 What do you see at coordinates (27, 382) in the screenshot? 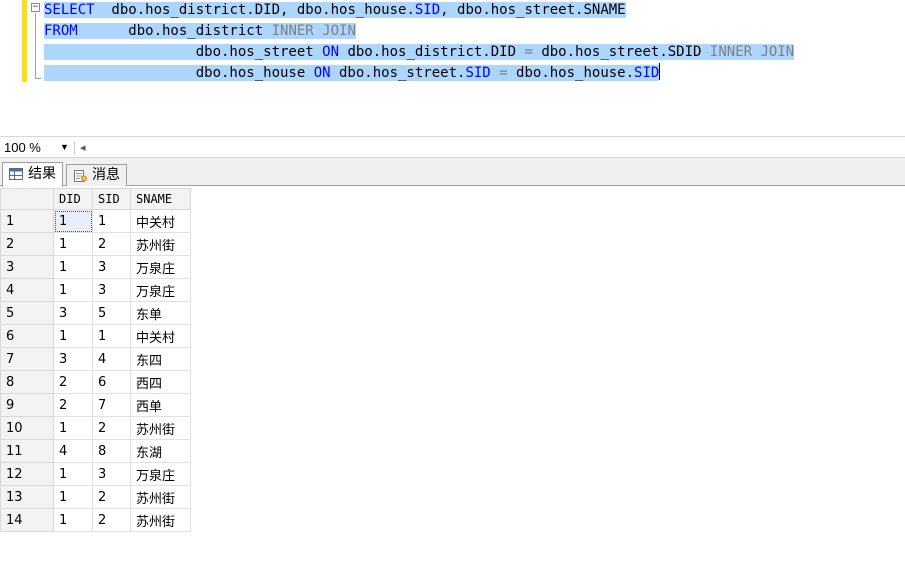
I see `row-number: 8` at bounding box center [27, 382].